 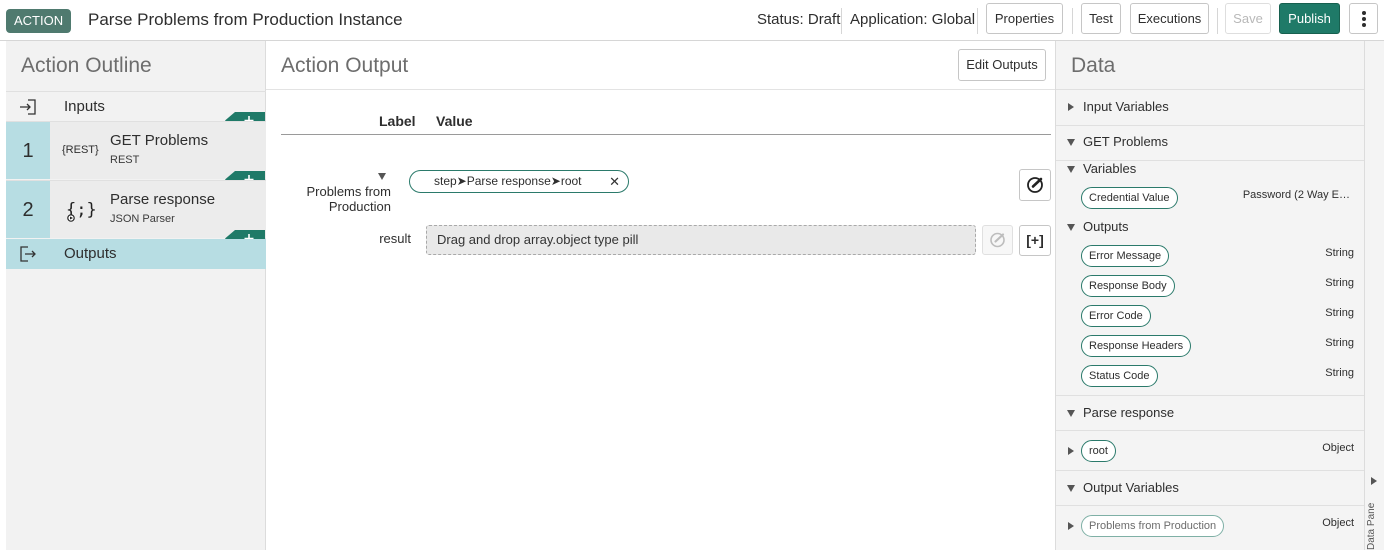 What do you see at coordinates (1128, 286) in the screenshot?
I see `data-pill-response-body: Response Body` at bounding box center [1128, 286].